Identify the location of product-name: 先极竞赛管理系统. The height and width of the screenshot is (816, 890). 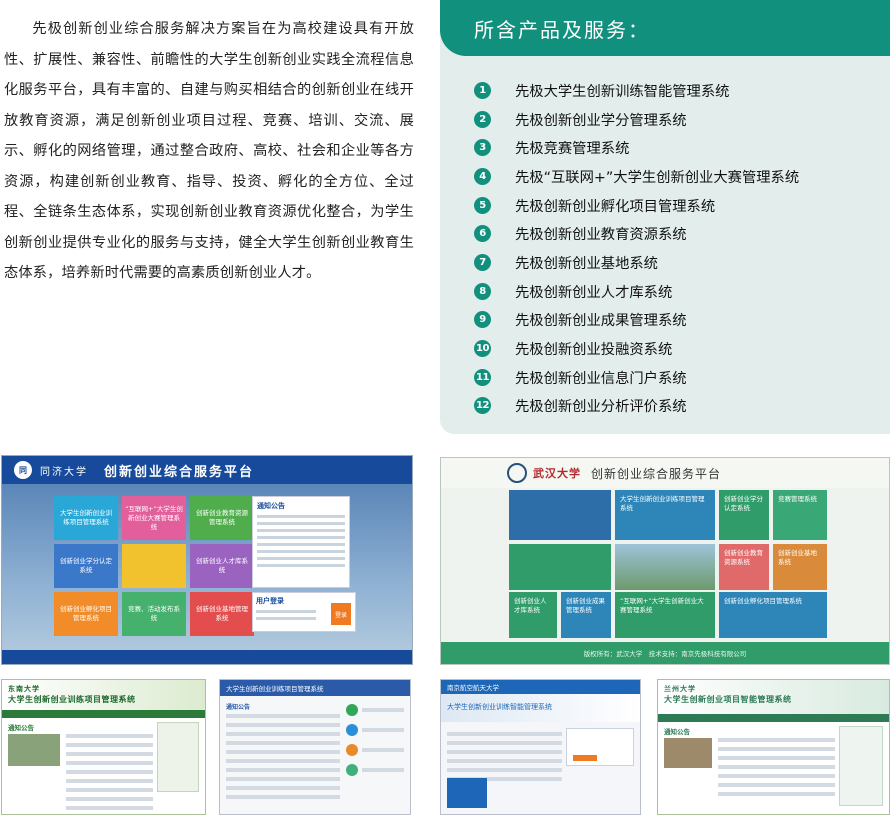
(572, 149).